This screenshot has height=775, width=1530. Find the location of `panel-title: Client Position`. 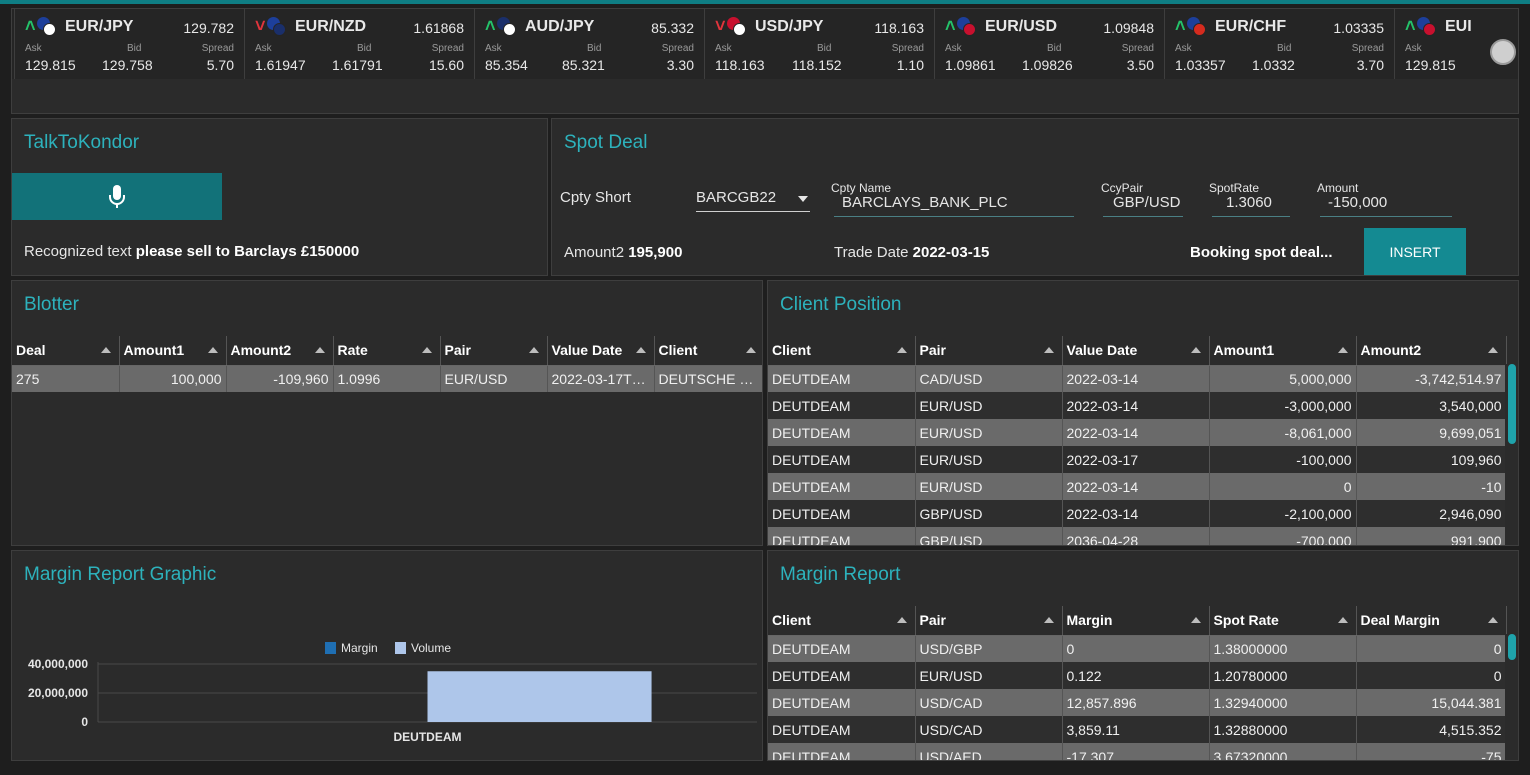

panel-title: Client Position is located at coordinates (841, 304).